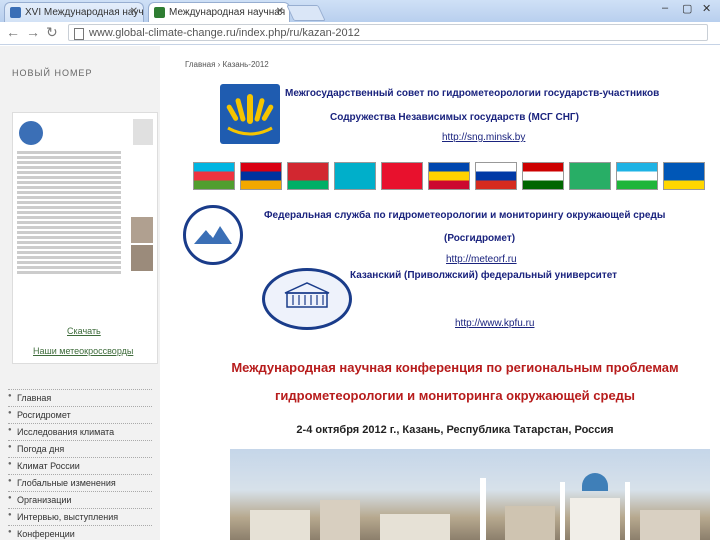  Describe the element at coordinates (13, 32) in the screenshot. I see `back-icon: ←` at that location.